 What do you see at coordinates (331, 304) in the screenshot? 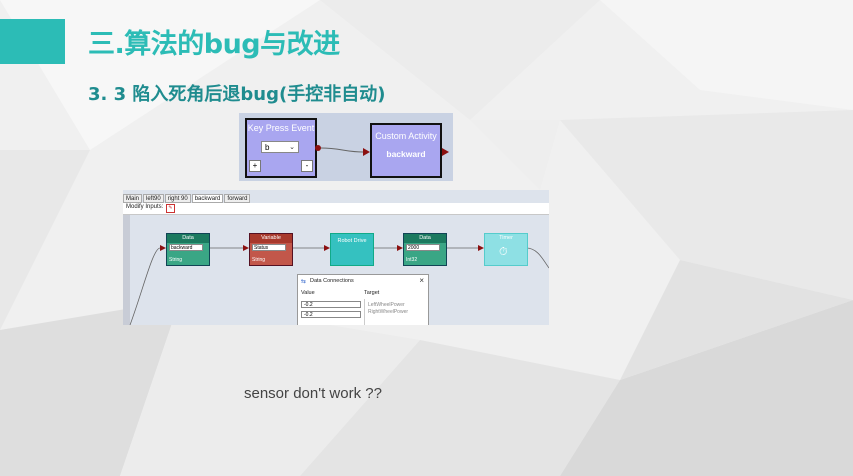
I see `left-power-value: -0.2` at bounding box center [331, 304].